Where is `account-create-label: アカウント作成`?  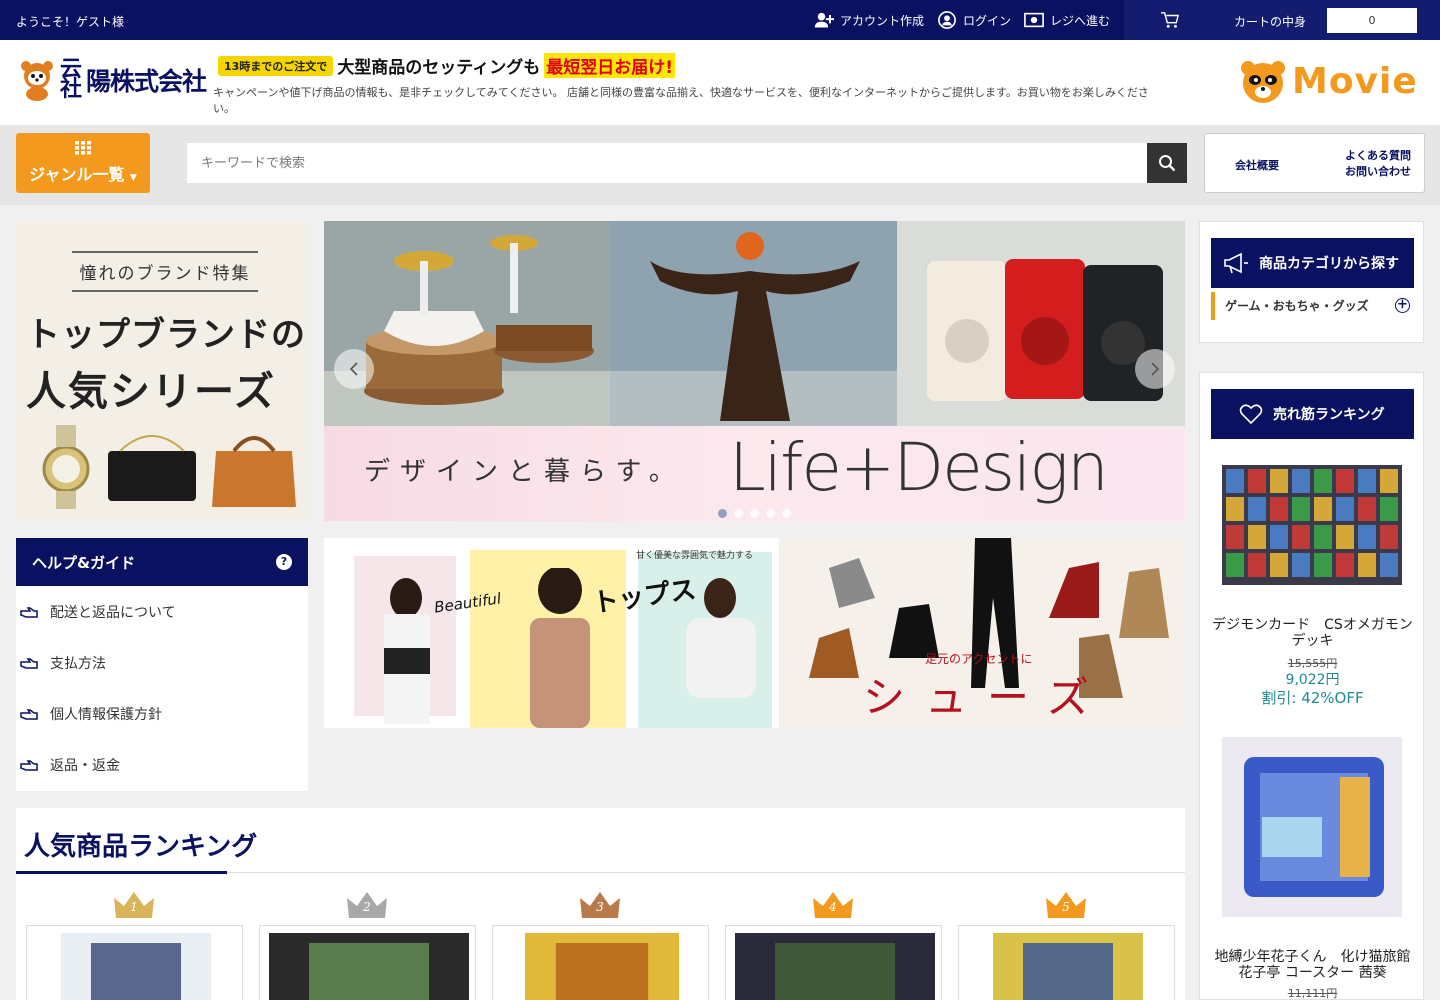 account-create-label: アカウント作成 is located at coordinates (882, 20).